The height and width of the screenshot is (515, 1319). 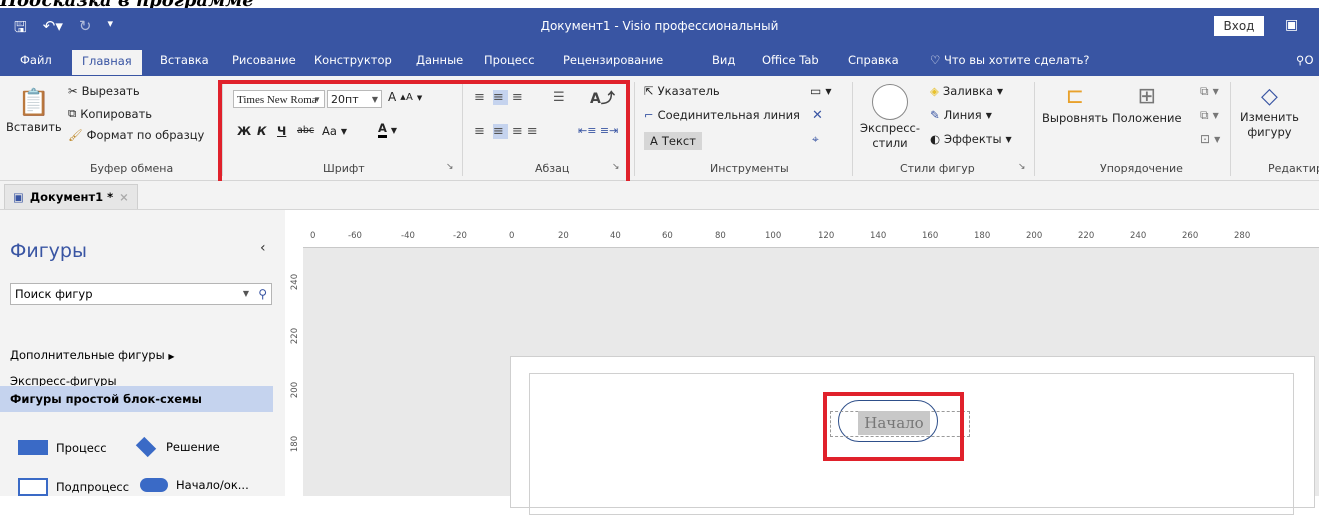 What do you see at coordinates (890, 102) in the screenshot?
I see `quick-styles-icon` at bounding box center [890, 102].